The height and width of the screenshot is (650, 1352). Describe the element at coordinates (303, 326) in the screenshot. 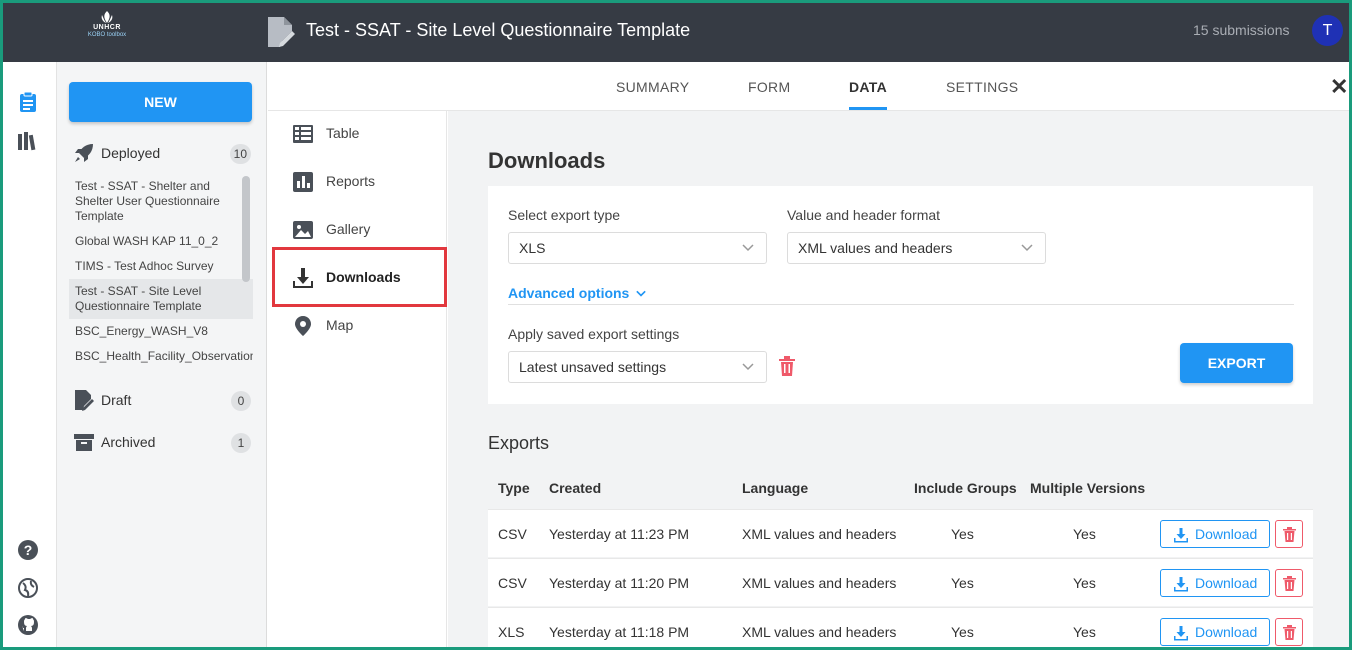

I see `map-pin-icon` at that location.